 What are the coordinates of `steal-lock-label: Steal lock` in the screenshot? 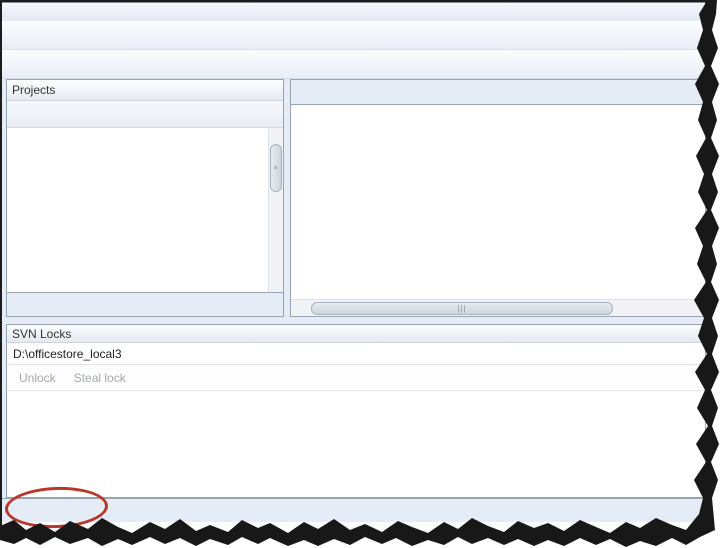 It's located at (99, 377).